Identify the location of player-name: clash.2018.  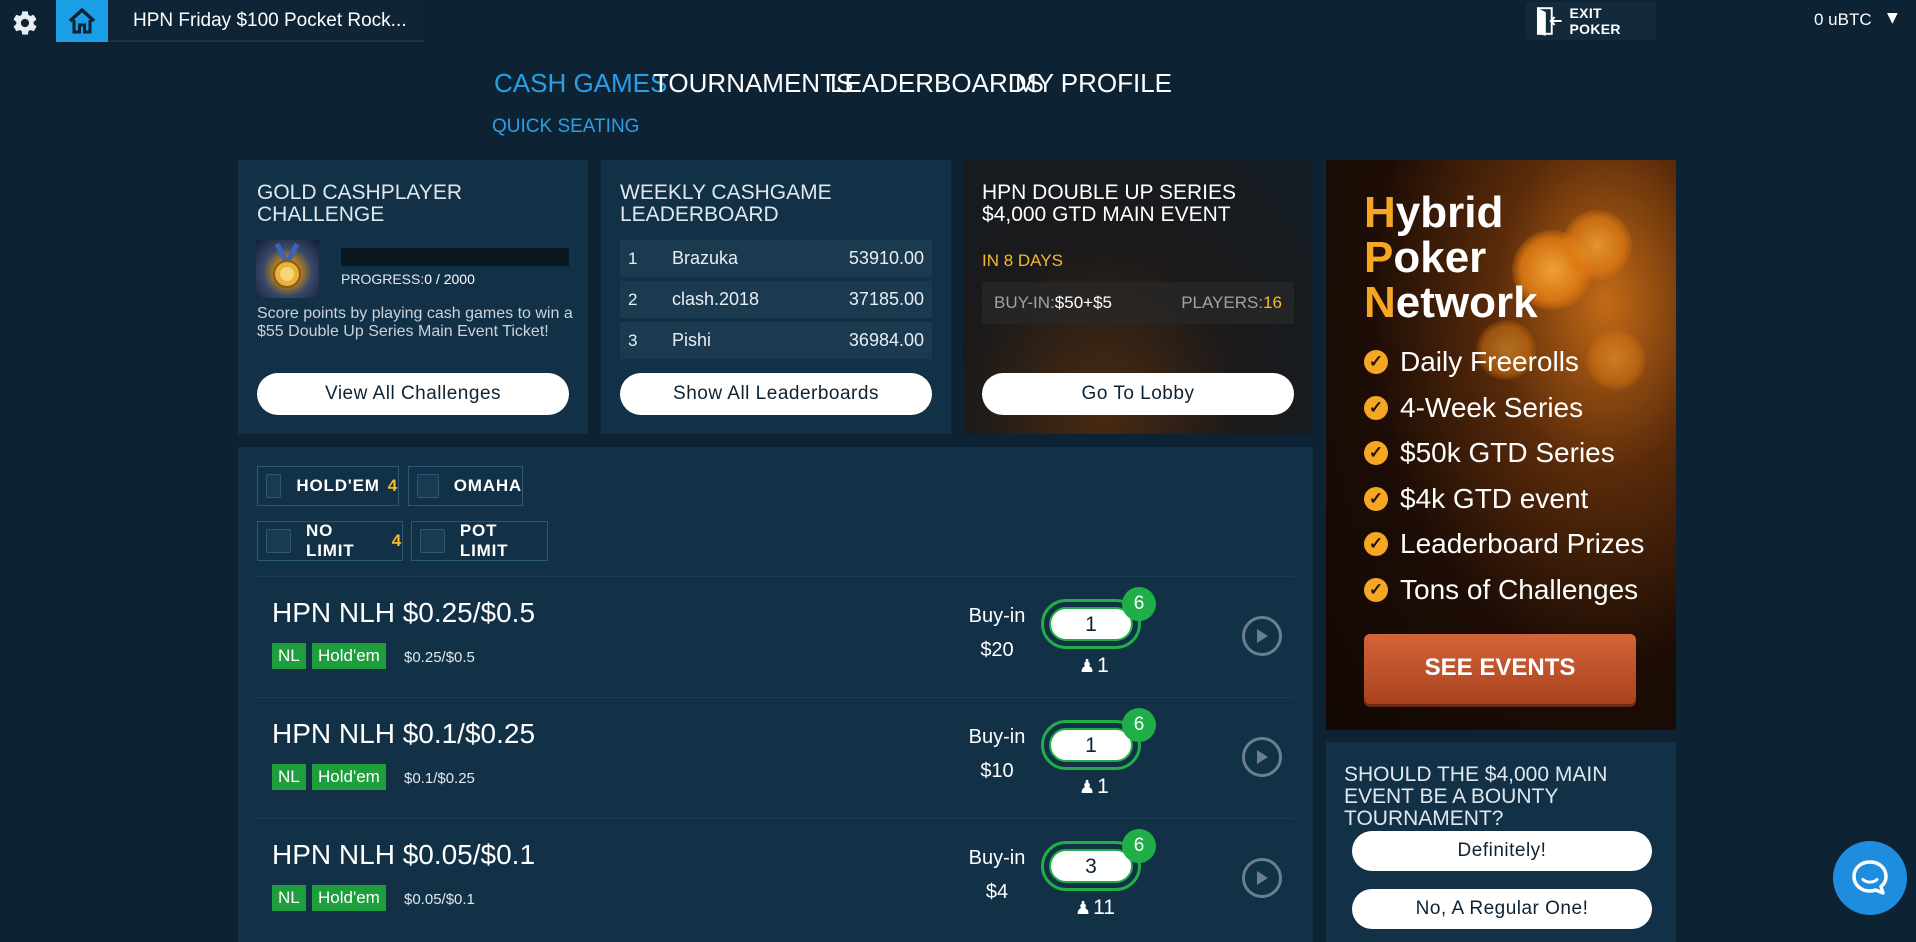
(716, 299).